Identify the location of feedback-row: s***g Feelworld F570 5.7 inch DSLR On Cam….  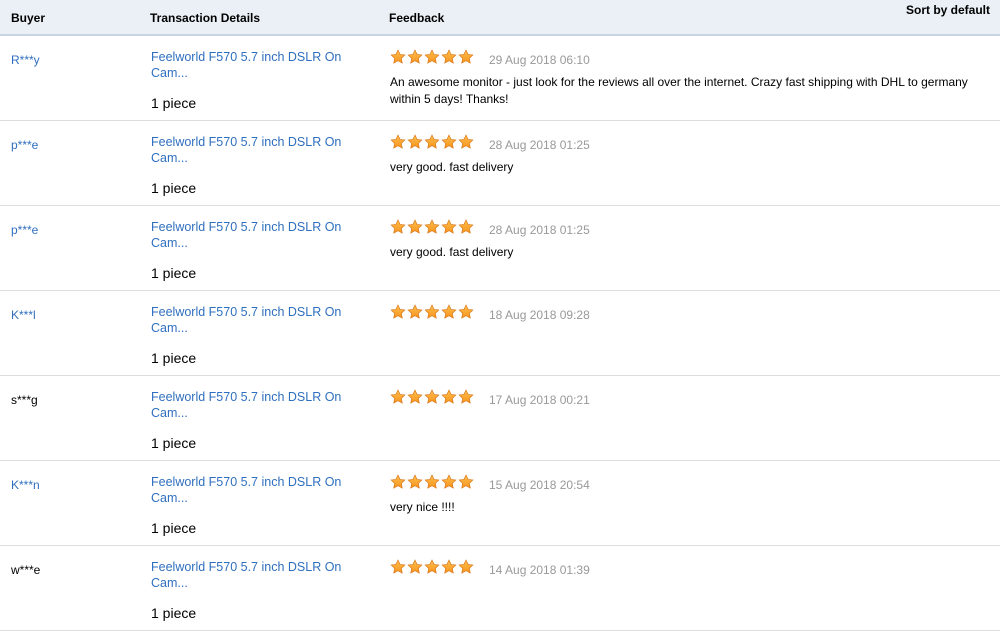
(500, 418).